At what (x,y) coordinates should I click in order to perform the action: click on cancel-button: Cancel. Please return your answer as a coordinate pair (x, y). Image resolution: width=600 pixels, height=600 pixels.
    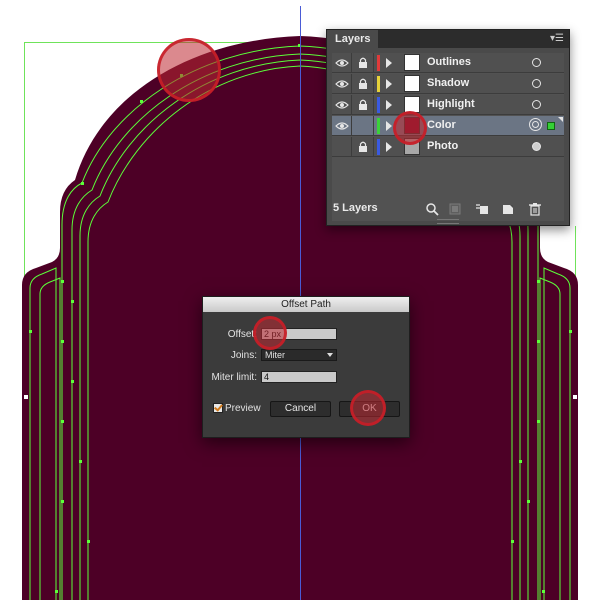
    Looking at the image, I should click on (300, 409).